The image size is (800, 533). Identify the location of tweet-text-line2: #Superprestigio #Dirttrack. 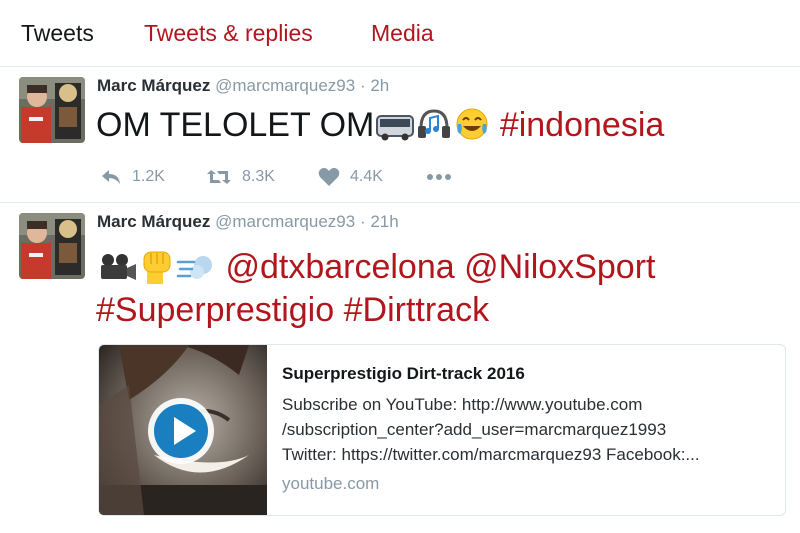
(292, 310).